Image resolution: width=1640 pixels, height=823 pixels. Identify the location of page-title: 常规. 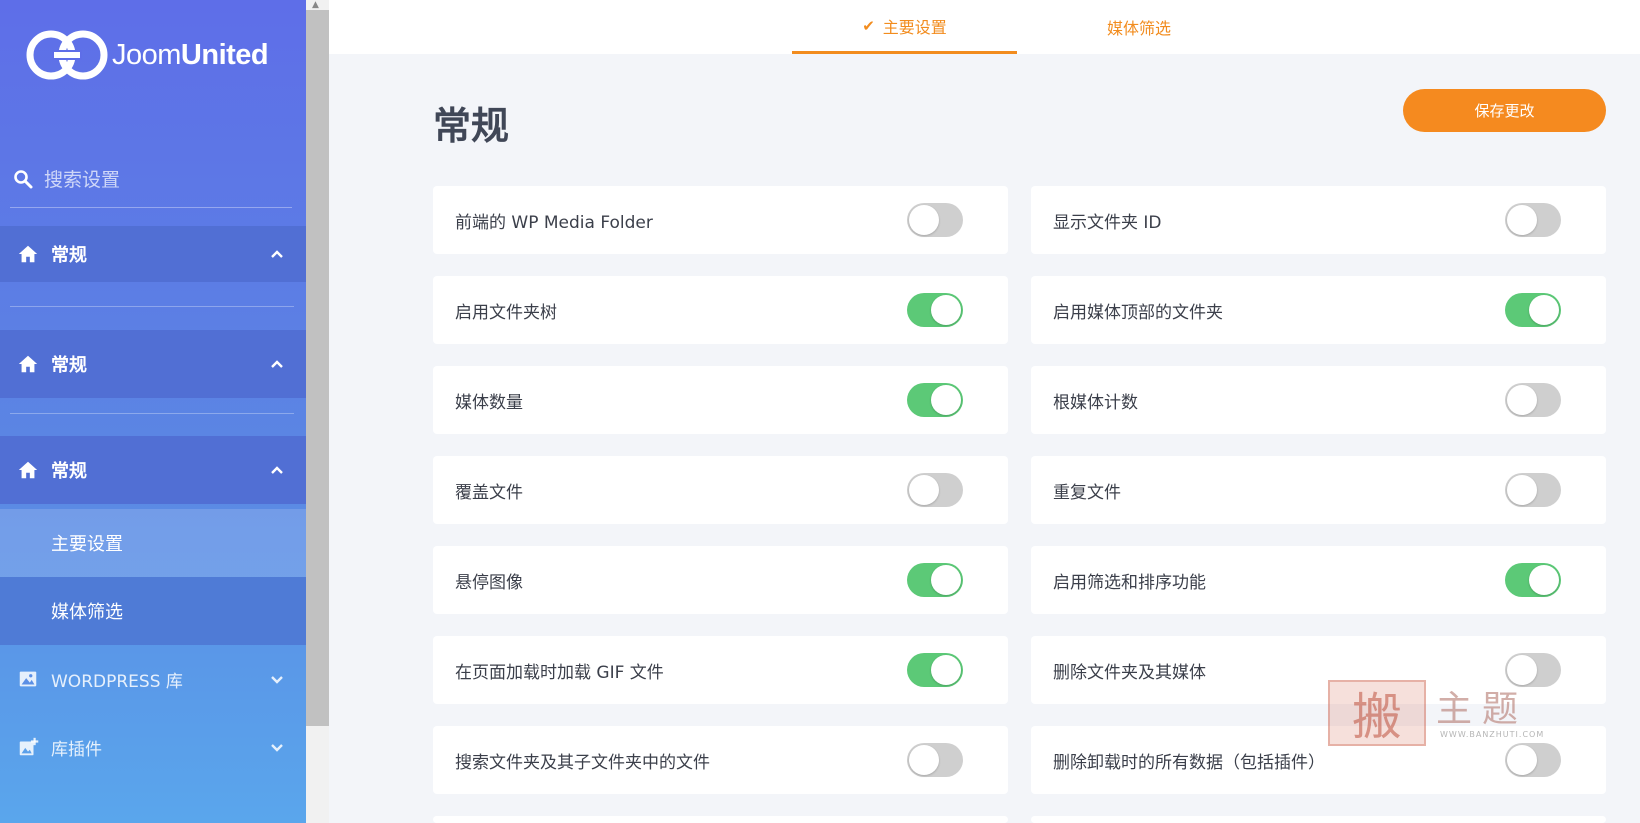
(471, 126).